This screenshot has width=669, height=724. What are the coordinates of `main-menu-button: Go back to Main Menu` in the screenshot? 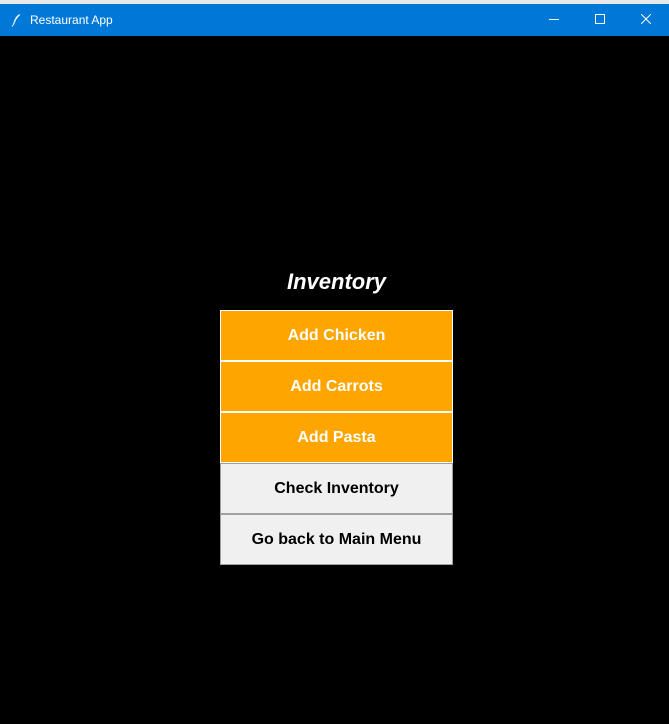 It's located at (336, 539).